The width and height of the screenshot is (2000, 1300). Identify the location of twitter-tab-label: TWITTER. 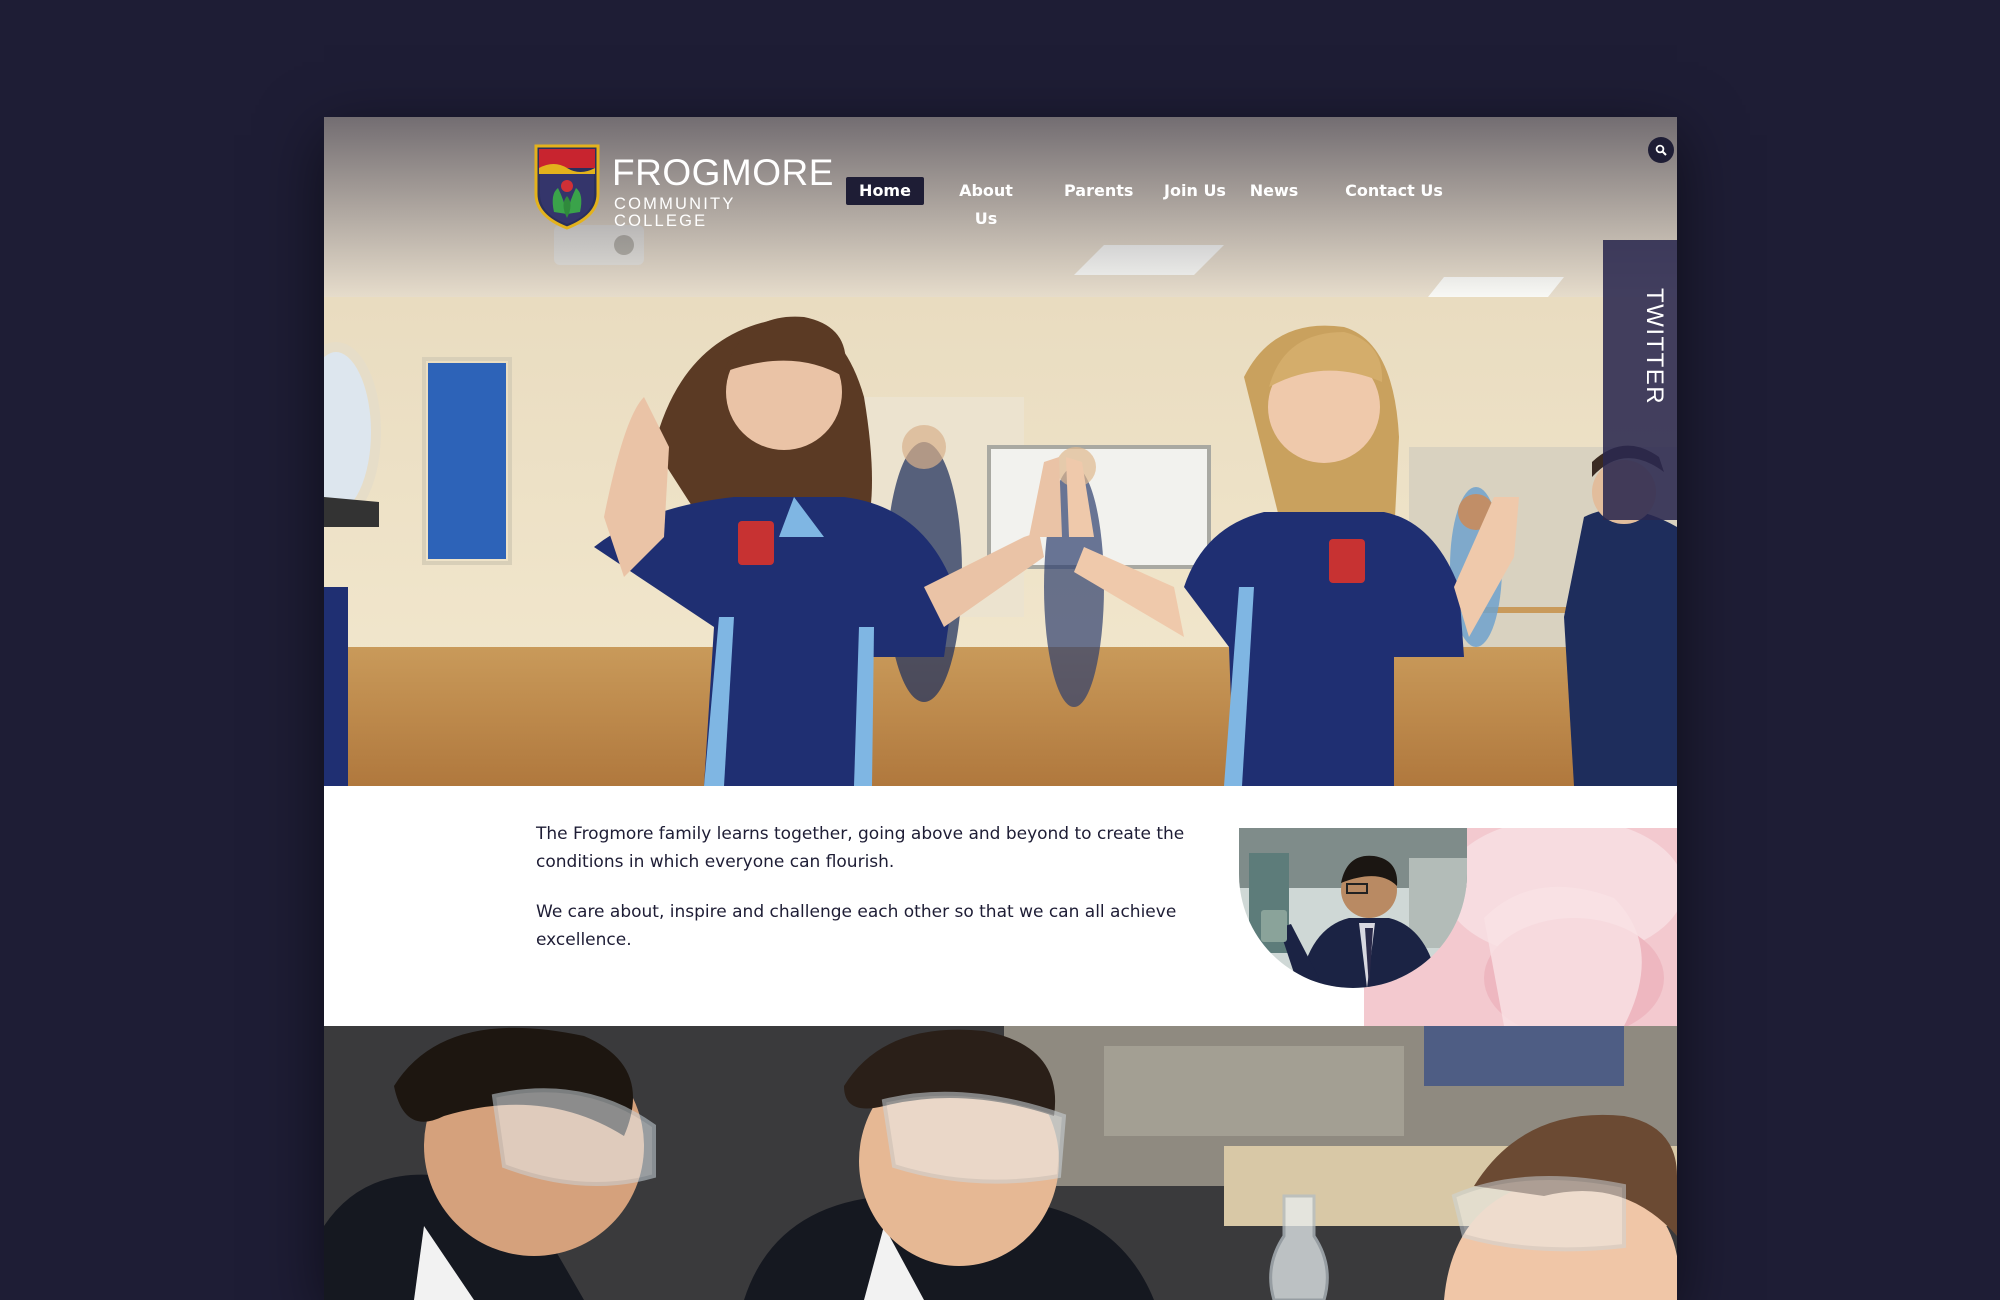
(1654, 347).